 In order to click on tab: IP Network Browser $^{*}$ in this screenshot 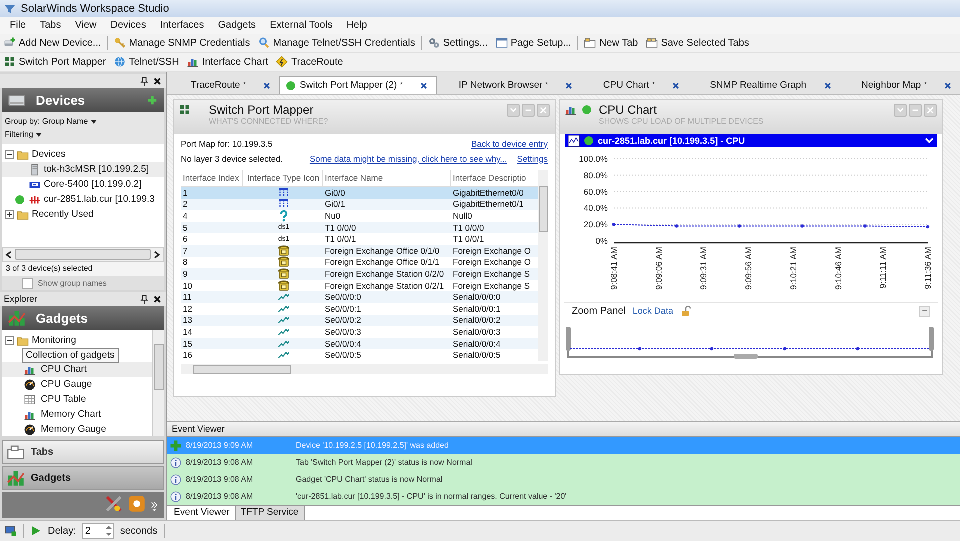, I will do `click(509, 85)`.